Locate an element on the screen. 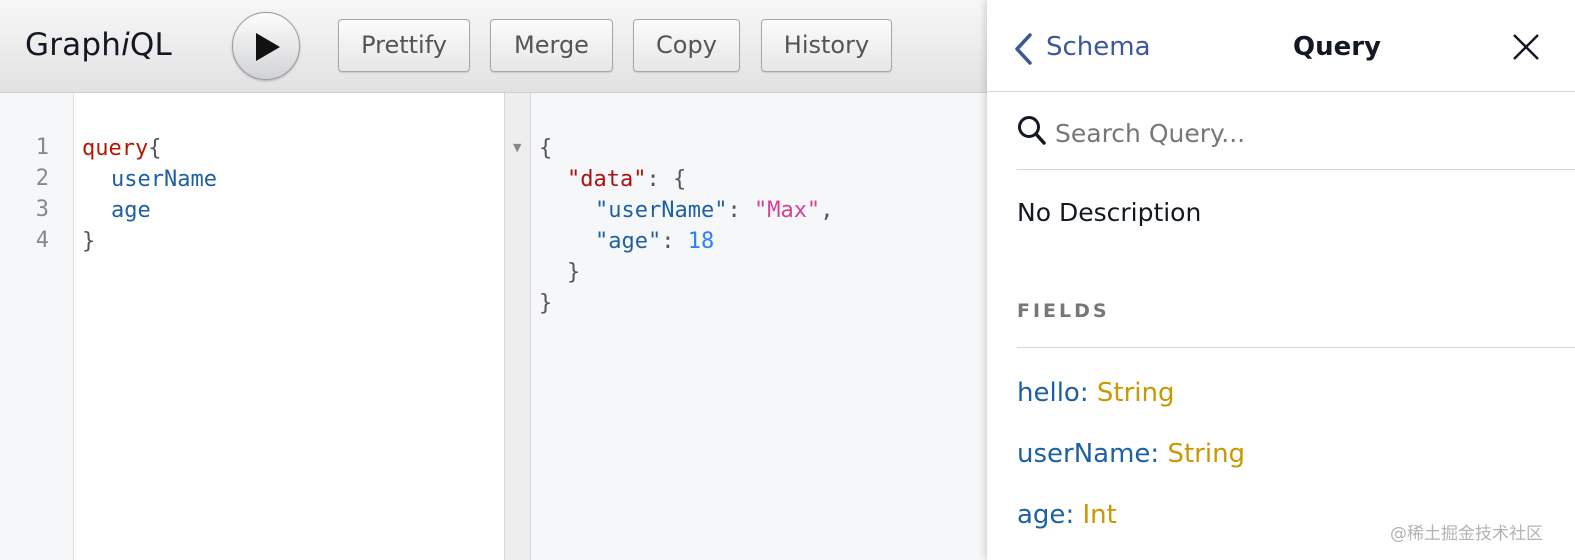 This screenshot has width=1575, height=560. toolbar: GraphiQL Prettify Merge Copy History is located at coordinates (495, 46).